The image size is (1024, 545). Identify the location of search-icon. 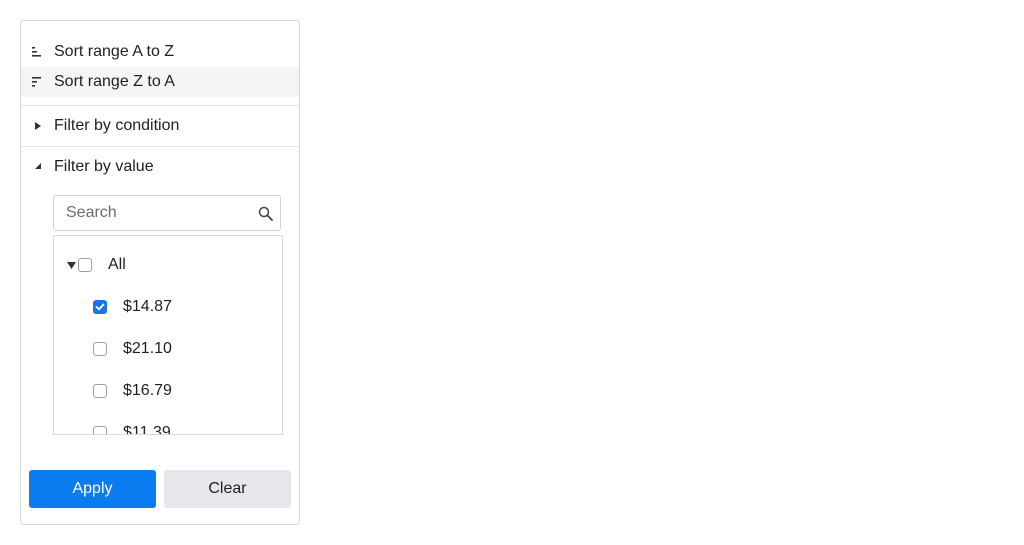
(266, 214).